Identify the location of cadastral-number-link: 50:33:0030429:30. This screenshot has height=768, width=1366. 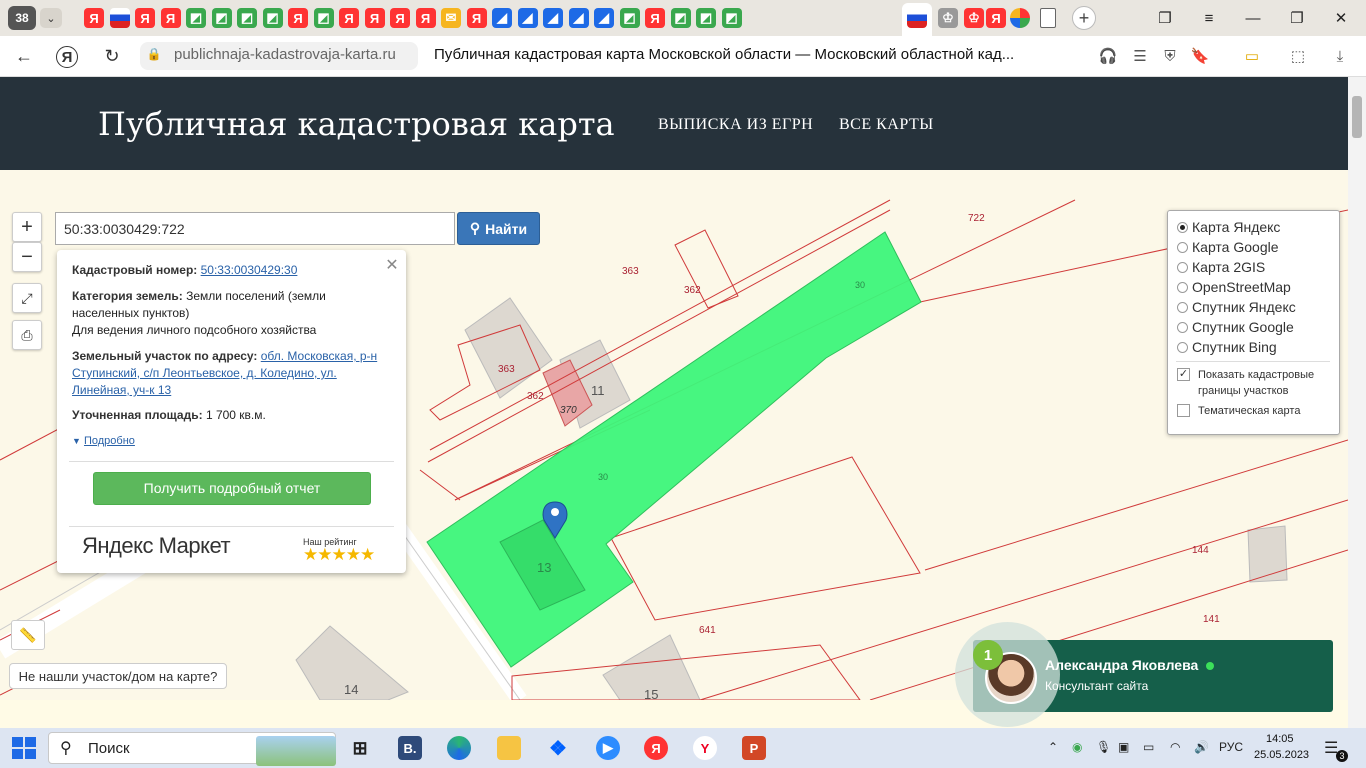
(249, 270).